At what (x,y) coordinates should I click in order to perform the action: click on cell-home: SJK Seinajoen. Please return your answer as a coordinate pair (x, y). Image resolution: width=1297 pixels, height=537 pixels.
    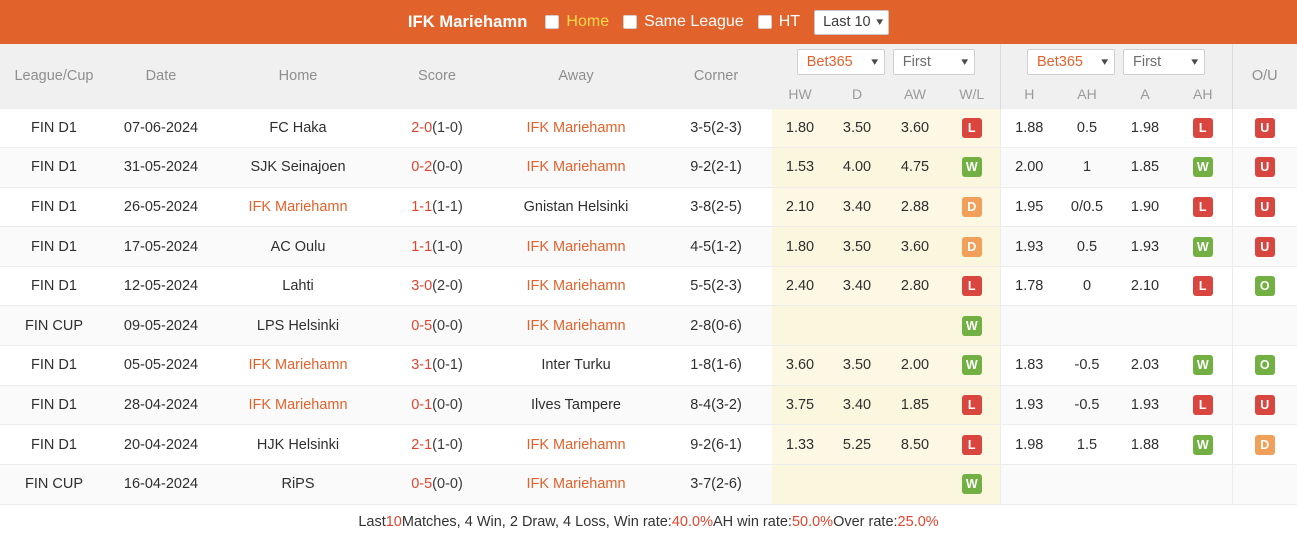
    Looking at the image, I should click on (298, 167).